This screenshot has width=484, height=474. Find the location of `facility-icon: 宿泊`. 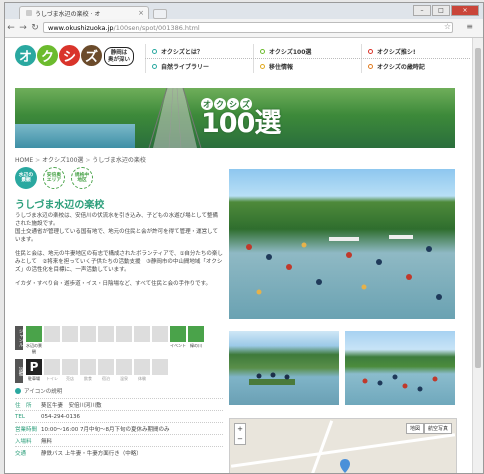

facility-icon: 宿泊 is located at coordinates (106, 370).